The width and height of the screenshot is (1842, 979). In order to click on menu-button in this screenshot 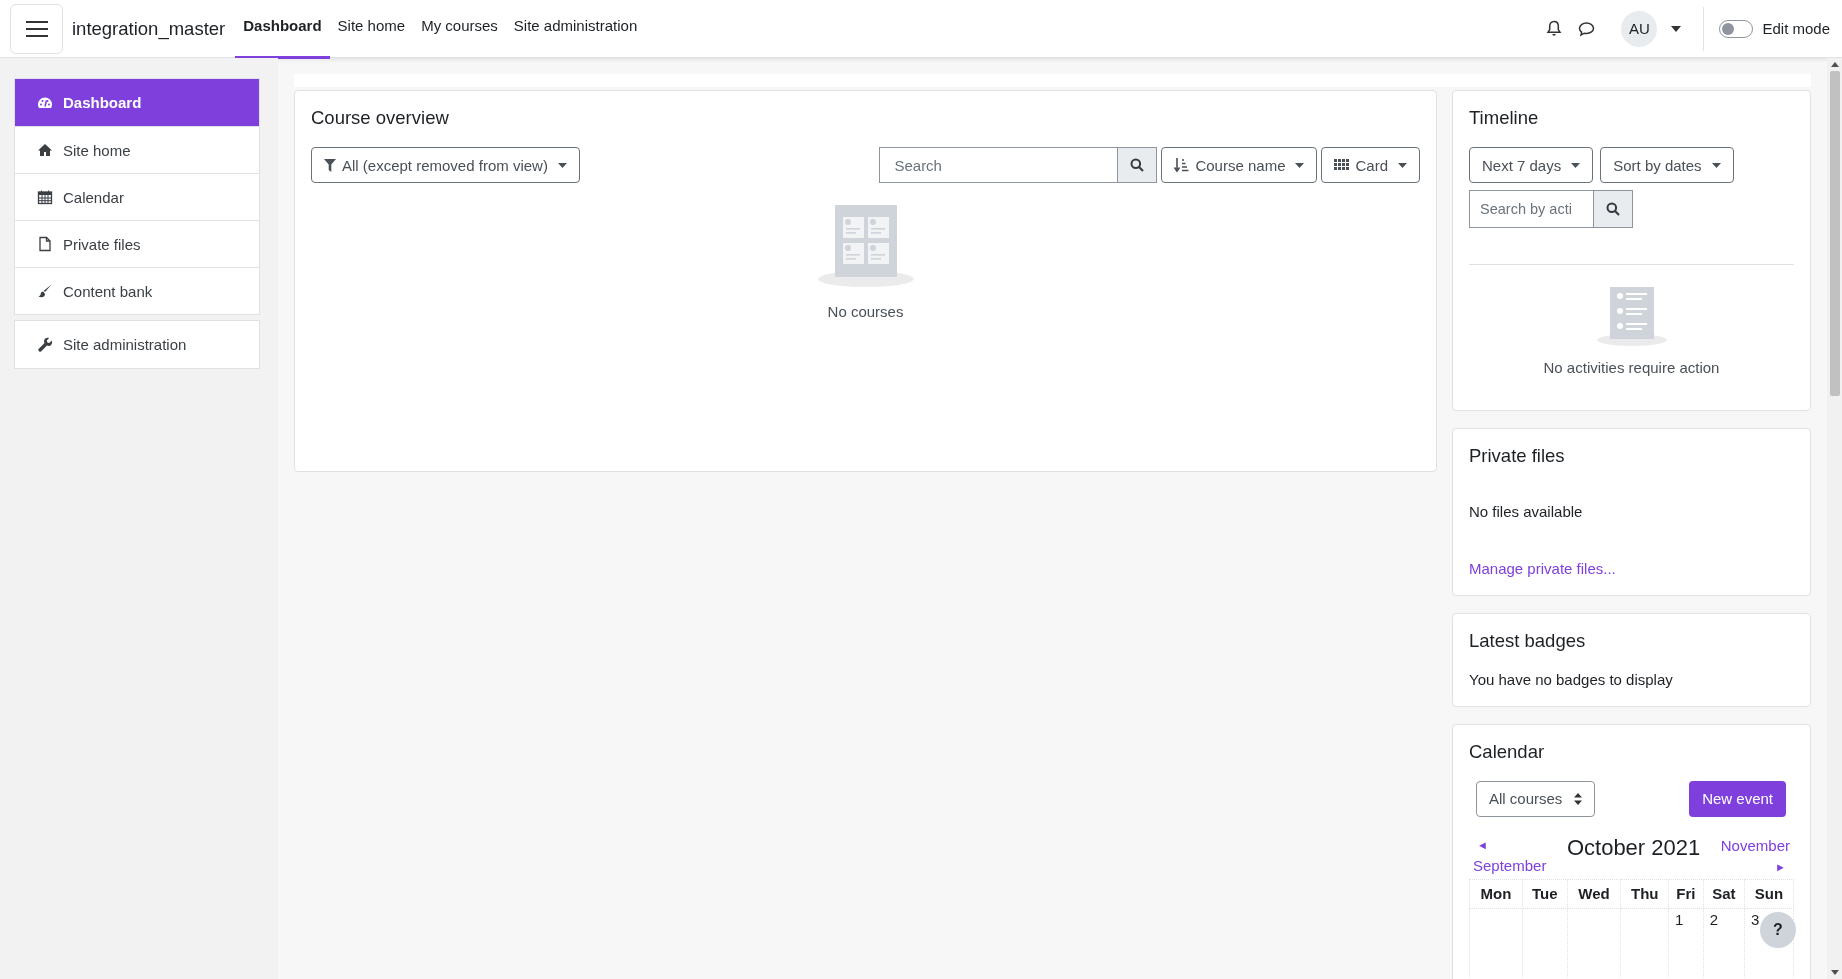, I will do `click(36, 28)`.